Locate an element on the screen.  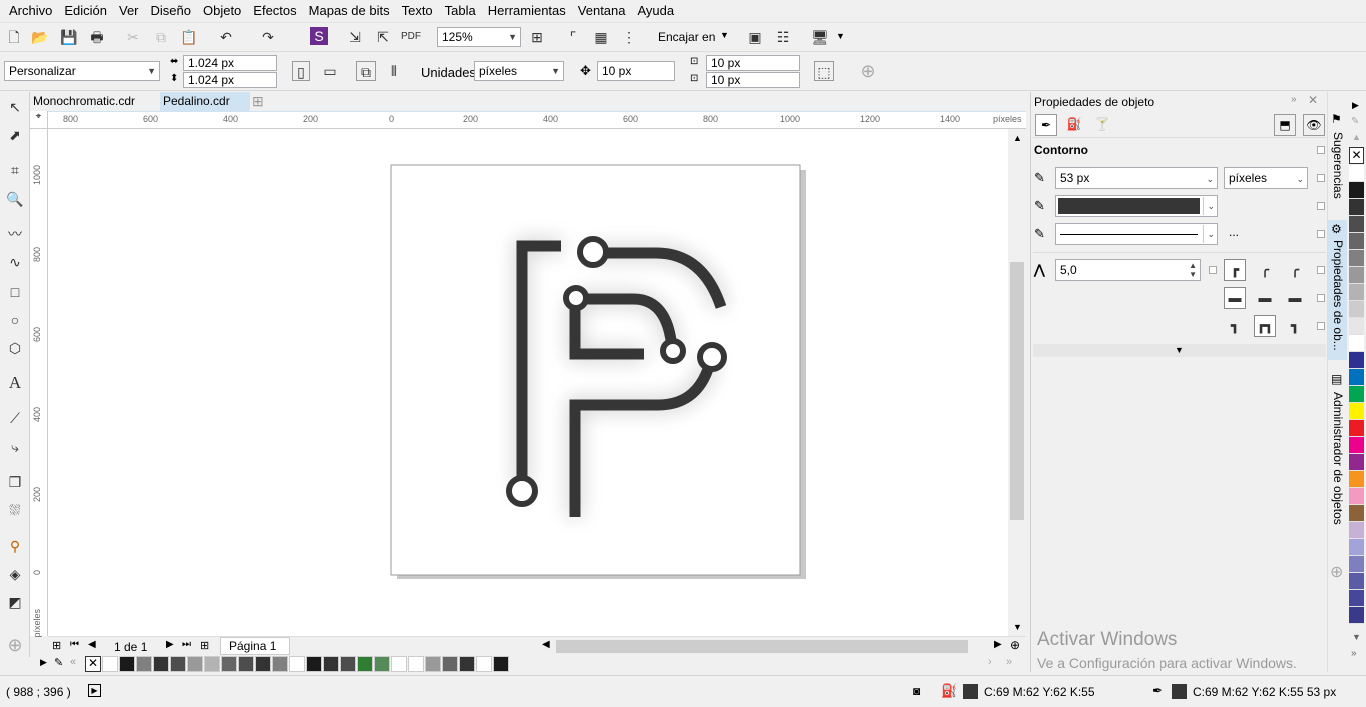
scroll-right-icon: ▶ is located at coordinates (998, 644).